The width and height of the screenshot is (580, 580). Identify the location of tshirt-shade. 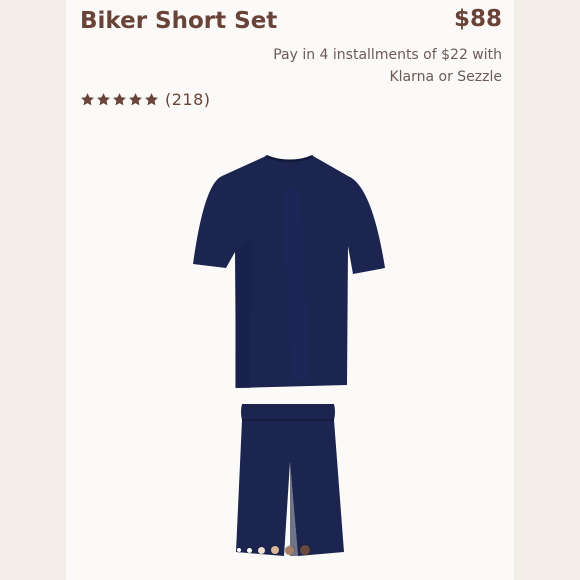
(243, 311).